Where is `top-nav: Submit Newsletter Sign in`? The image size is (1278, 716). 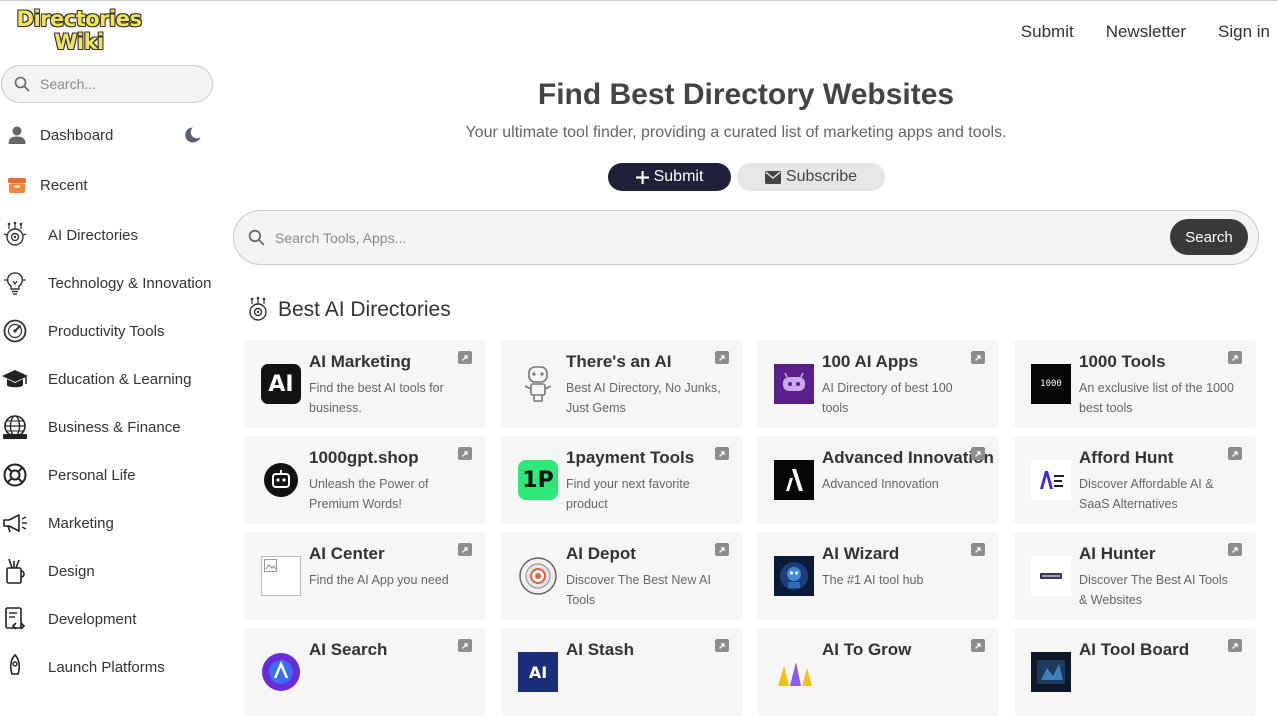 top-nav: Submit Newsletter Sign in is located at coordinates (1145, 32).